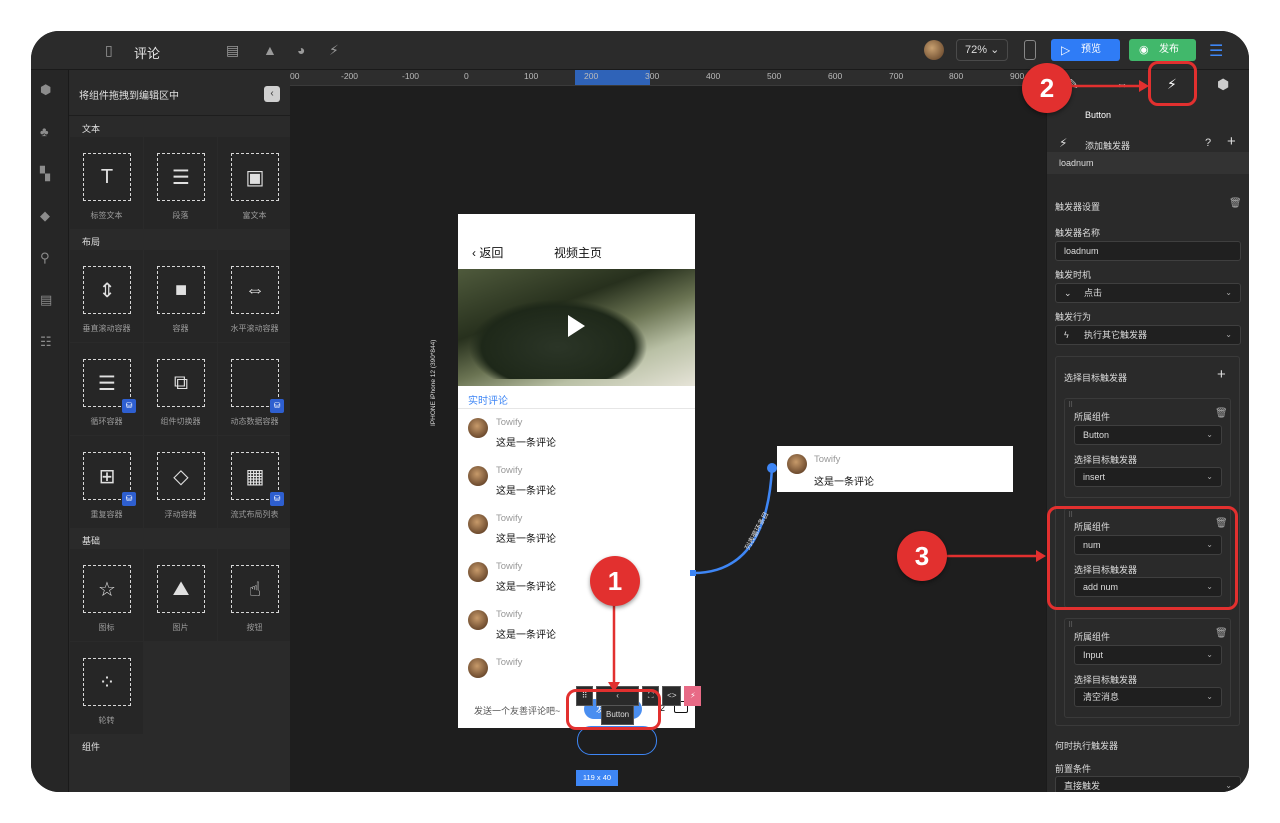  What do you see at coordinates (1142, 558) in the screenshot?
I see `highlight-target-card` at bounding box center [1142, 558].